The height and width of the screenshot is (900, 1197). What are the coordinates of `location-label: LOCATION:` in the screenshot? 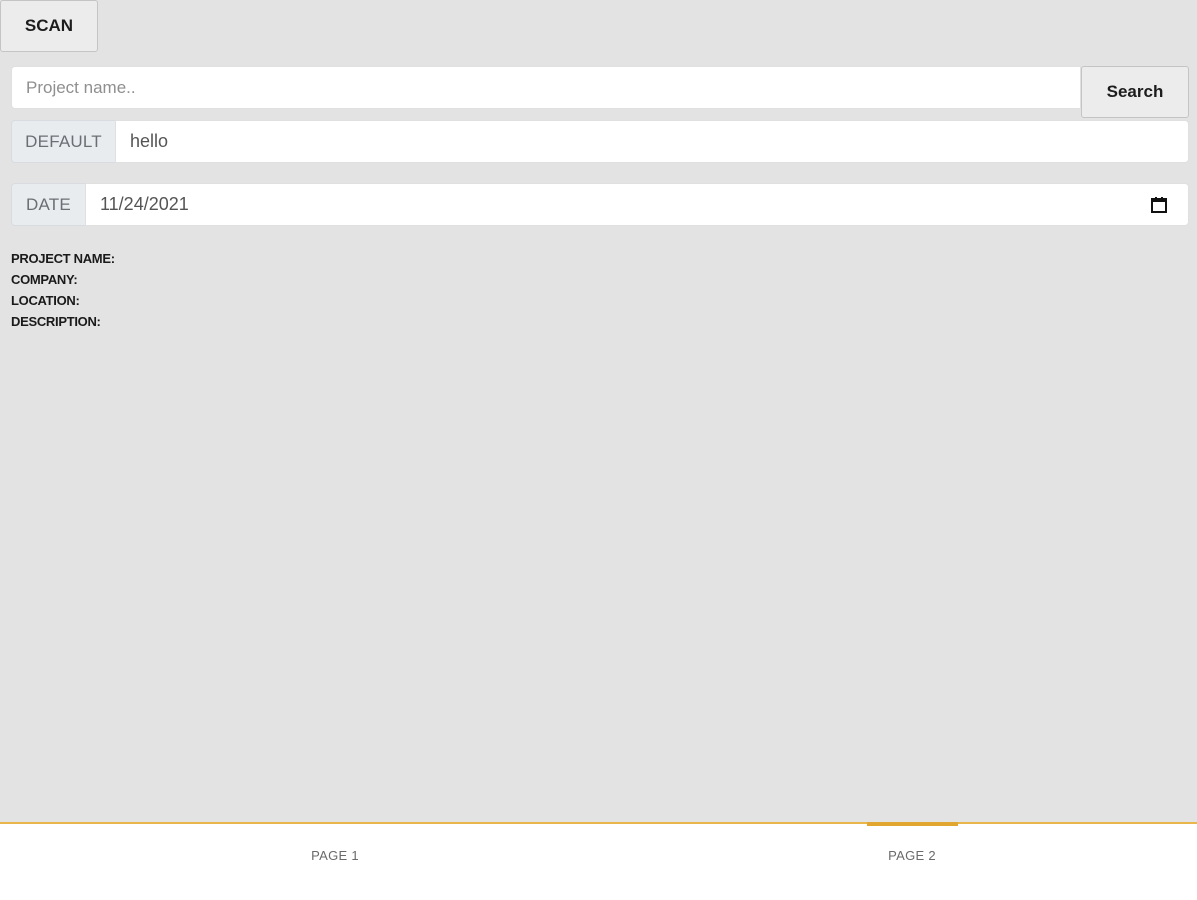 It's located at (45, 300).